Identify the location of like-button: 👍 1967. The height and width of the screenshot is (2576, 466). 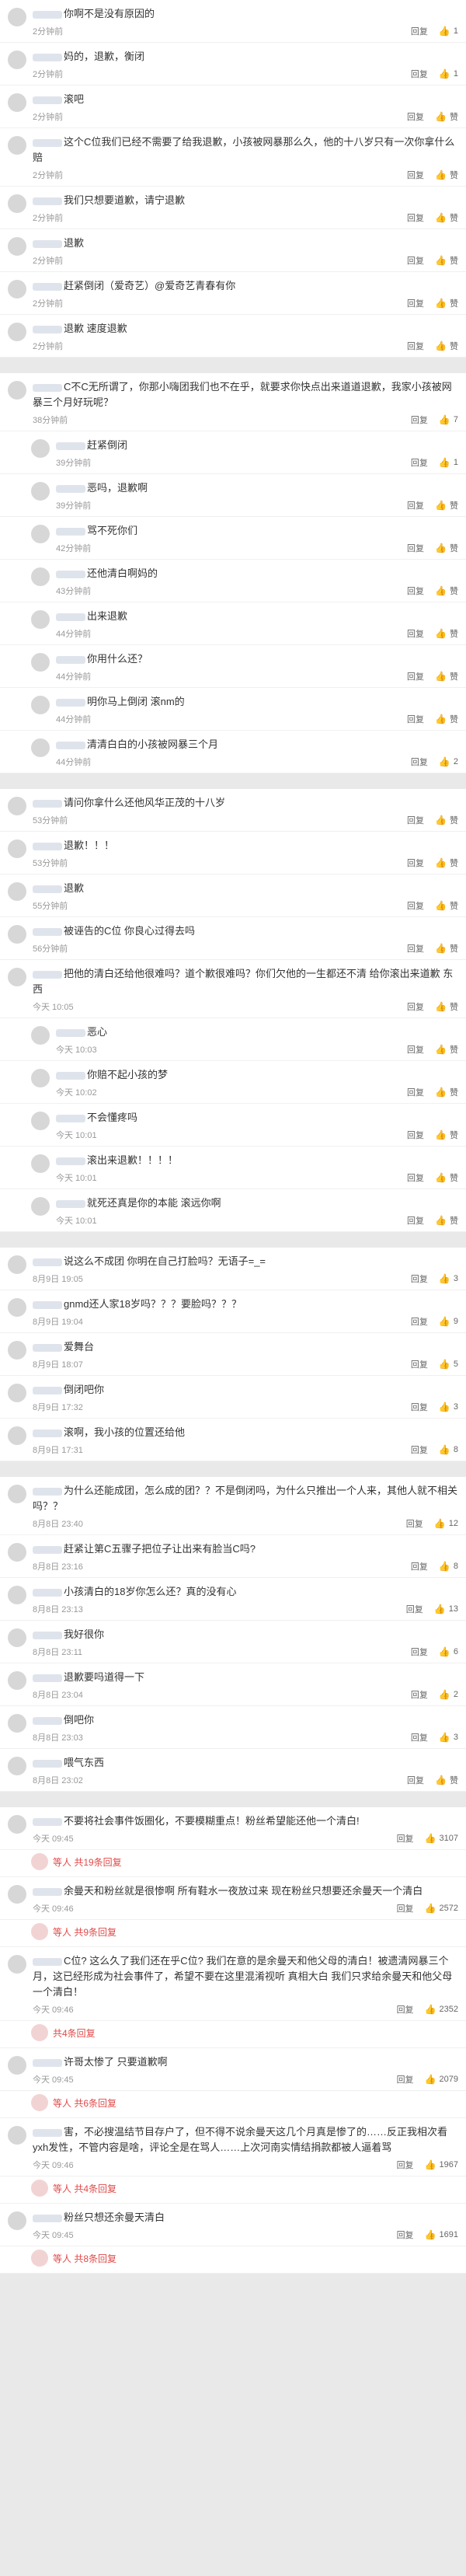
(441, 2164).